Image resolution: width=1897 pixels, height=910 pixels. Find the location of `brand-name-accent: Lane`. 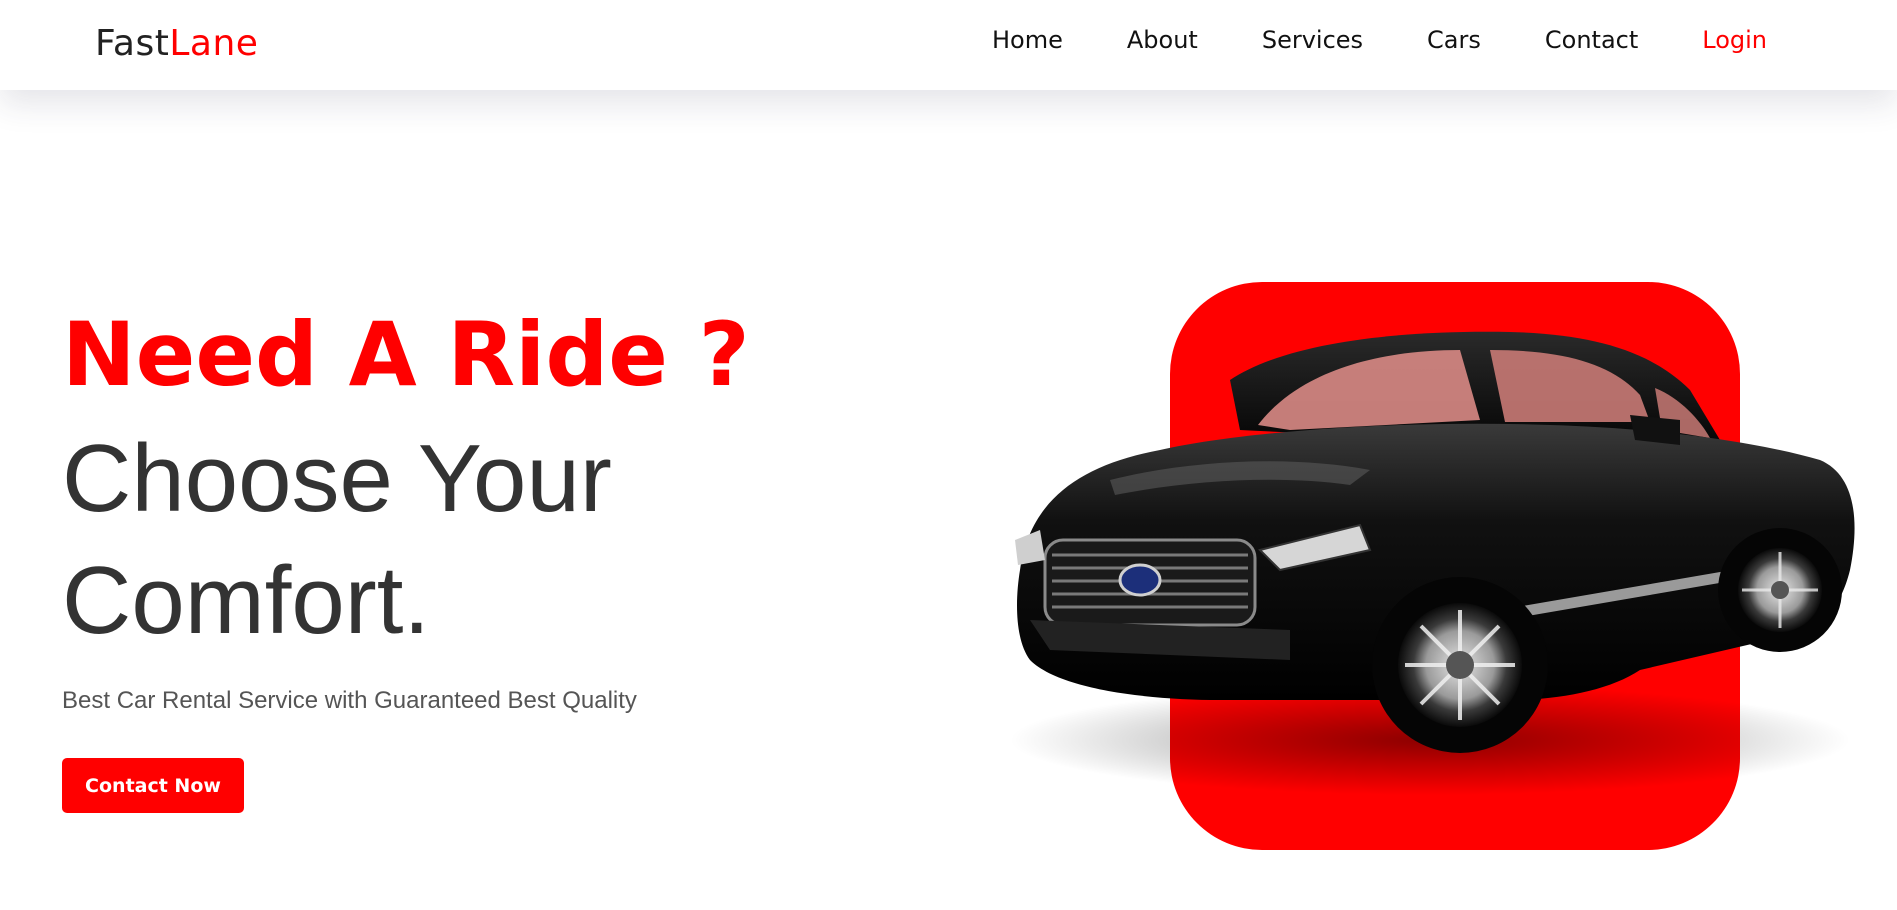

brand-name-accent: Lane is located at coordinates (214, 43).